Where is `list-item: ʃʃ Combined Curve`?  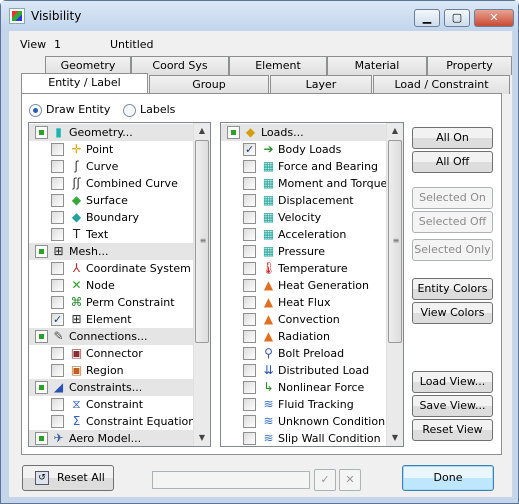
list-item: ʃʃ Combined Curve is located at coordinates (111, 183).